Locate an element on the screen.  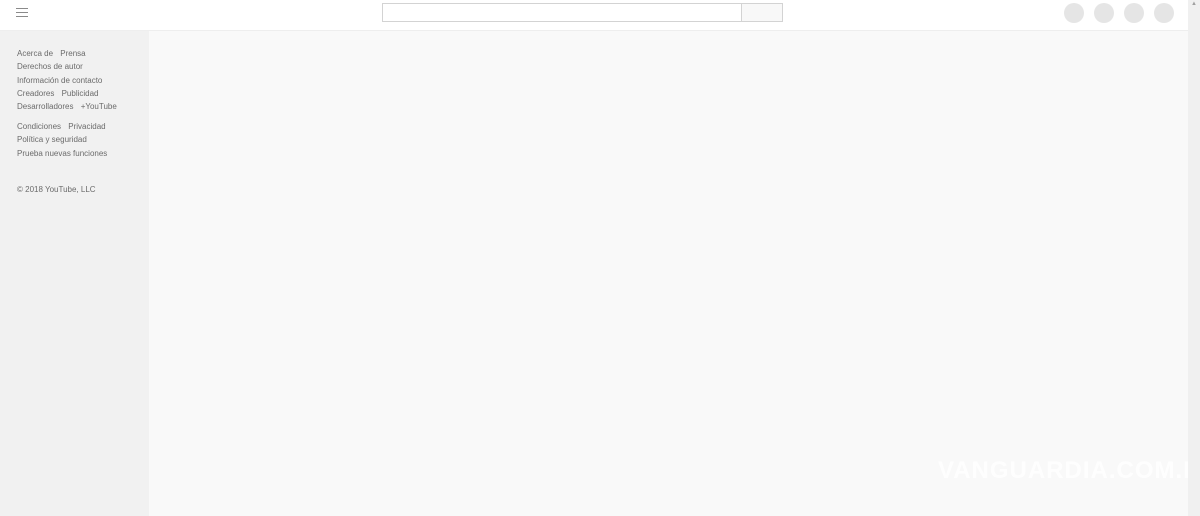
top-bar is located at coordinates (594, 15).